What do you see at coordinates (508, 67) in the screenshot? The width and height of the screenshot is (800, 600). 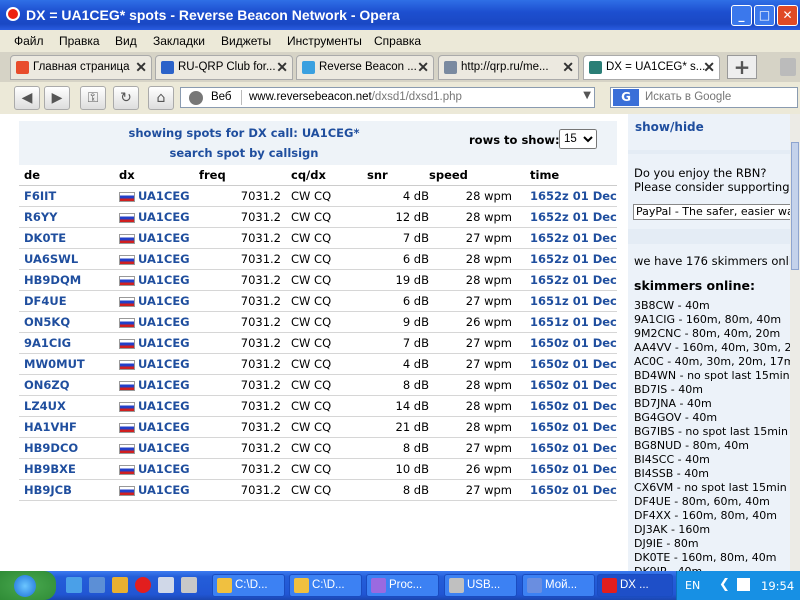 I see `tab-qrp-ru: http://qrp.ru/me... ✕` at bounding box center [508, 67].